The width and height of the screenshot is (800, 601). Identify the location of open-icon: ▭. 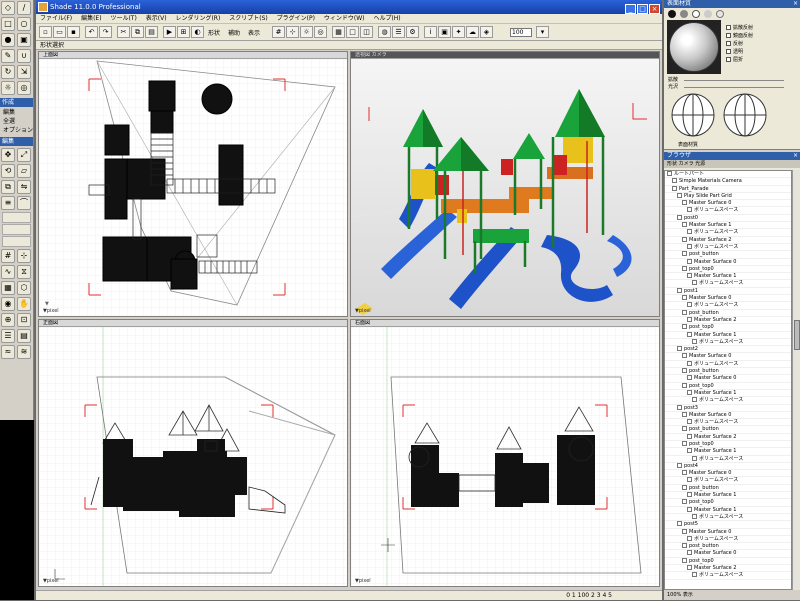
(59, 32).